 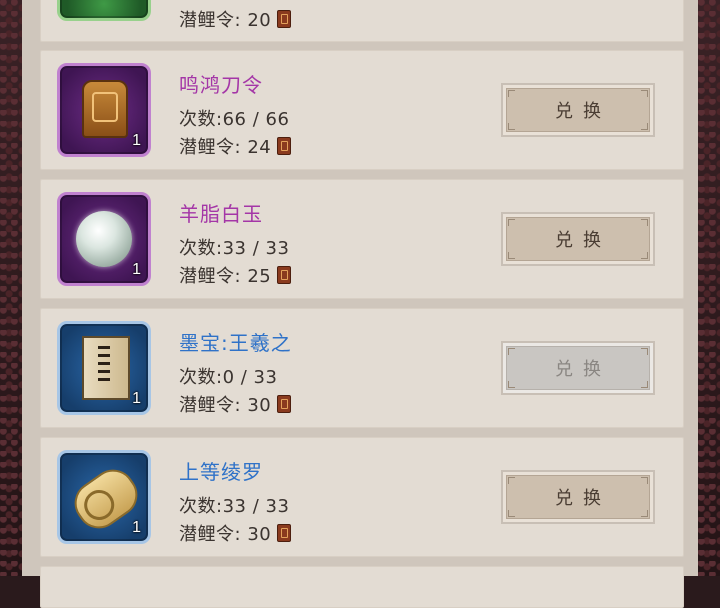 I want to click on exchange-count-line: 次数:0 / 33, so click(x=228, y=376).